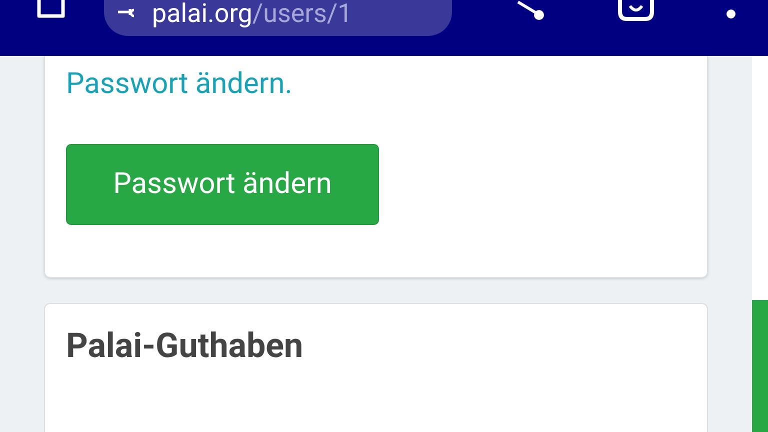 The width and height of the screenshot is (768, 432). What do you see at coordinates (179, 84) in the screenshot?
I see `change-password-link: Passwort ändern.` at bounding box center [179, 84].